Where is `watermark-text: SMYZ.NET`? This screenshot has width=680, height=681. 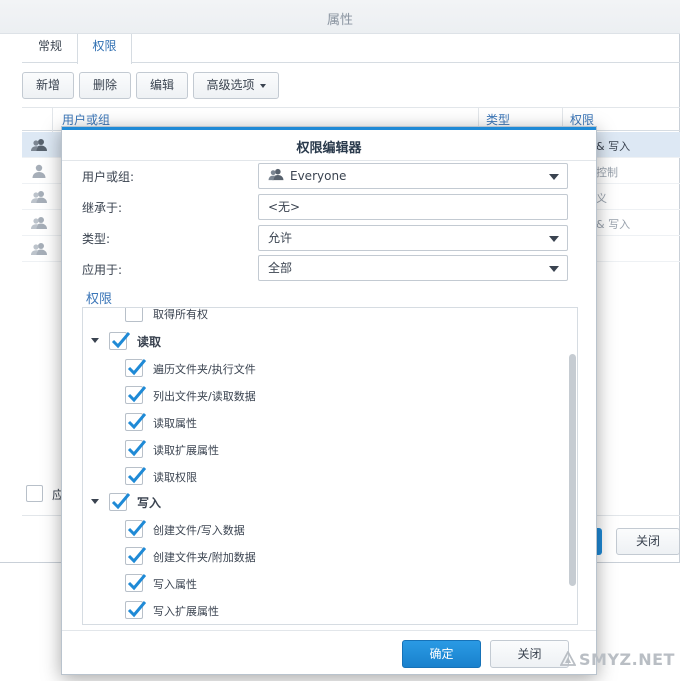 watermark-text: SMYZ.NET is located at coordinates (627, 659).